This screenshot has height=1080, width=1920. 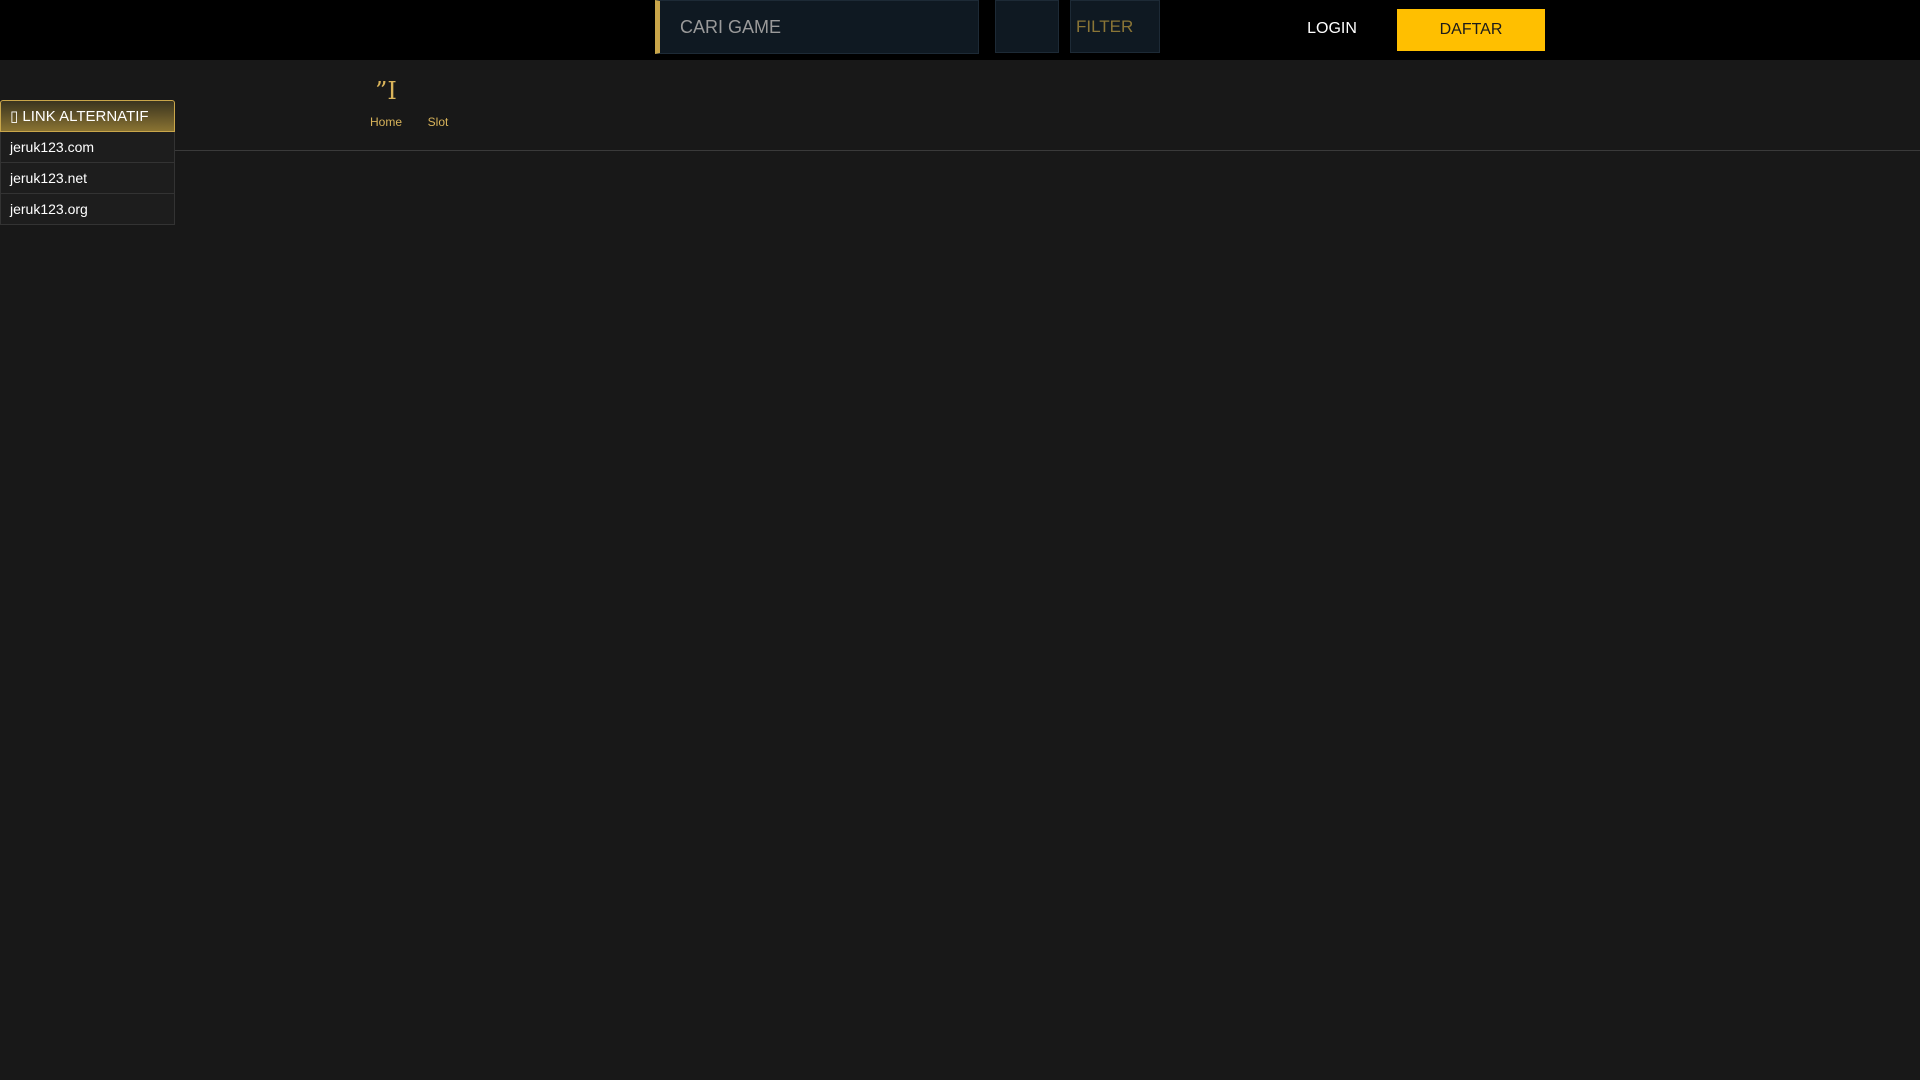 I want to click on filter-button: FILTER, so click(x=1115, y=26).